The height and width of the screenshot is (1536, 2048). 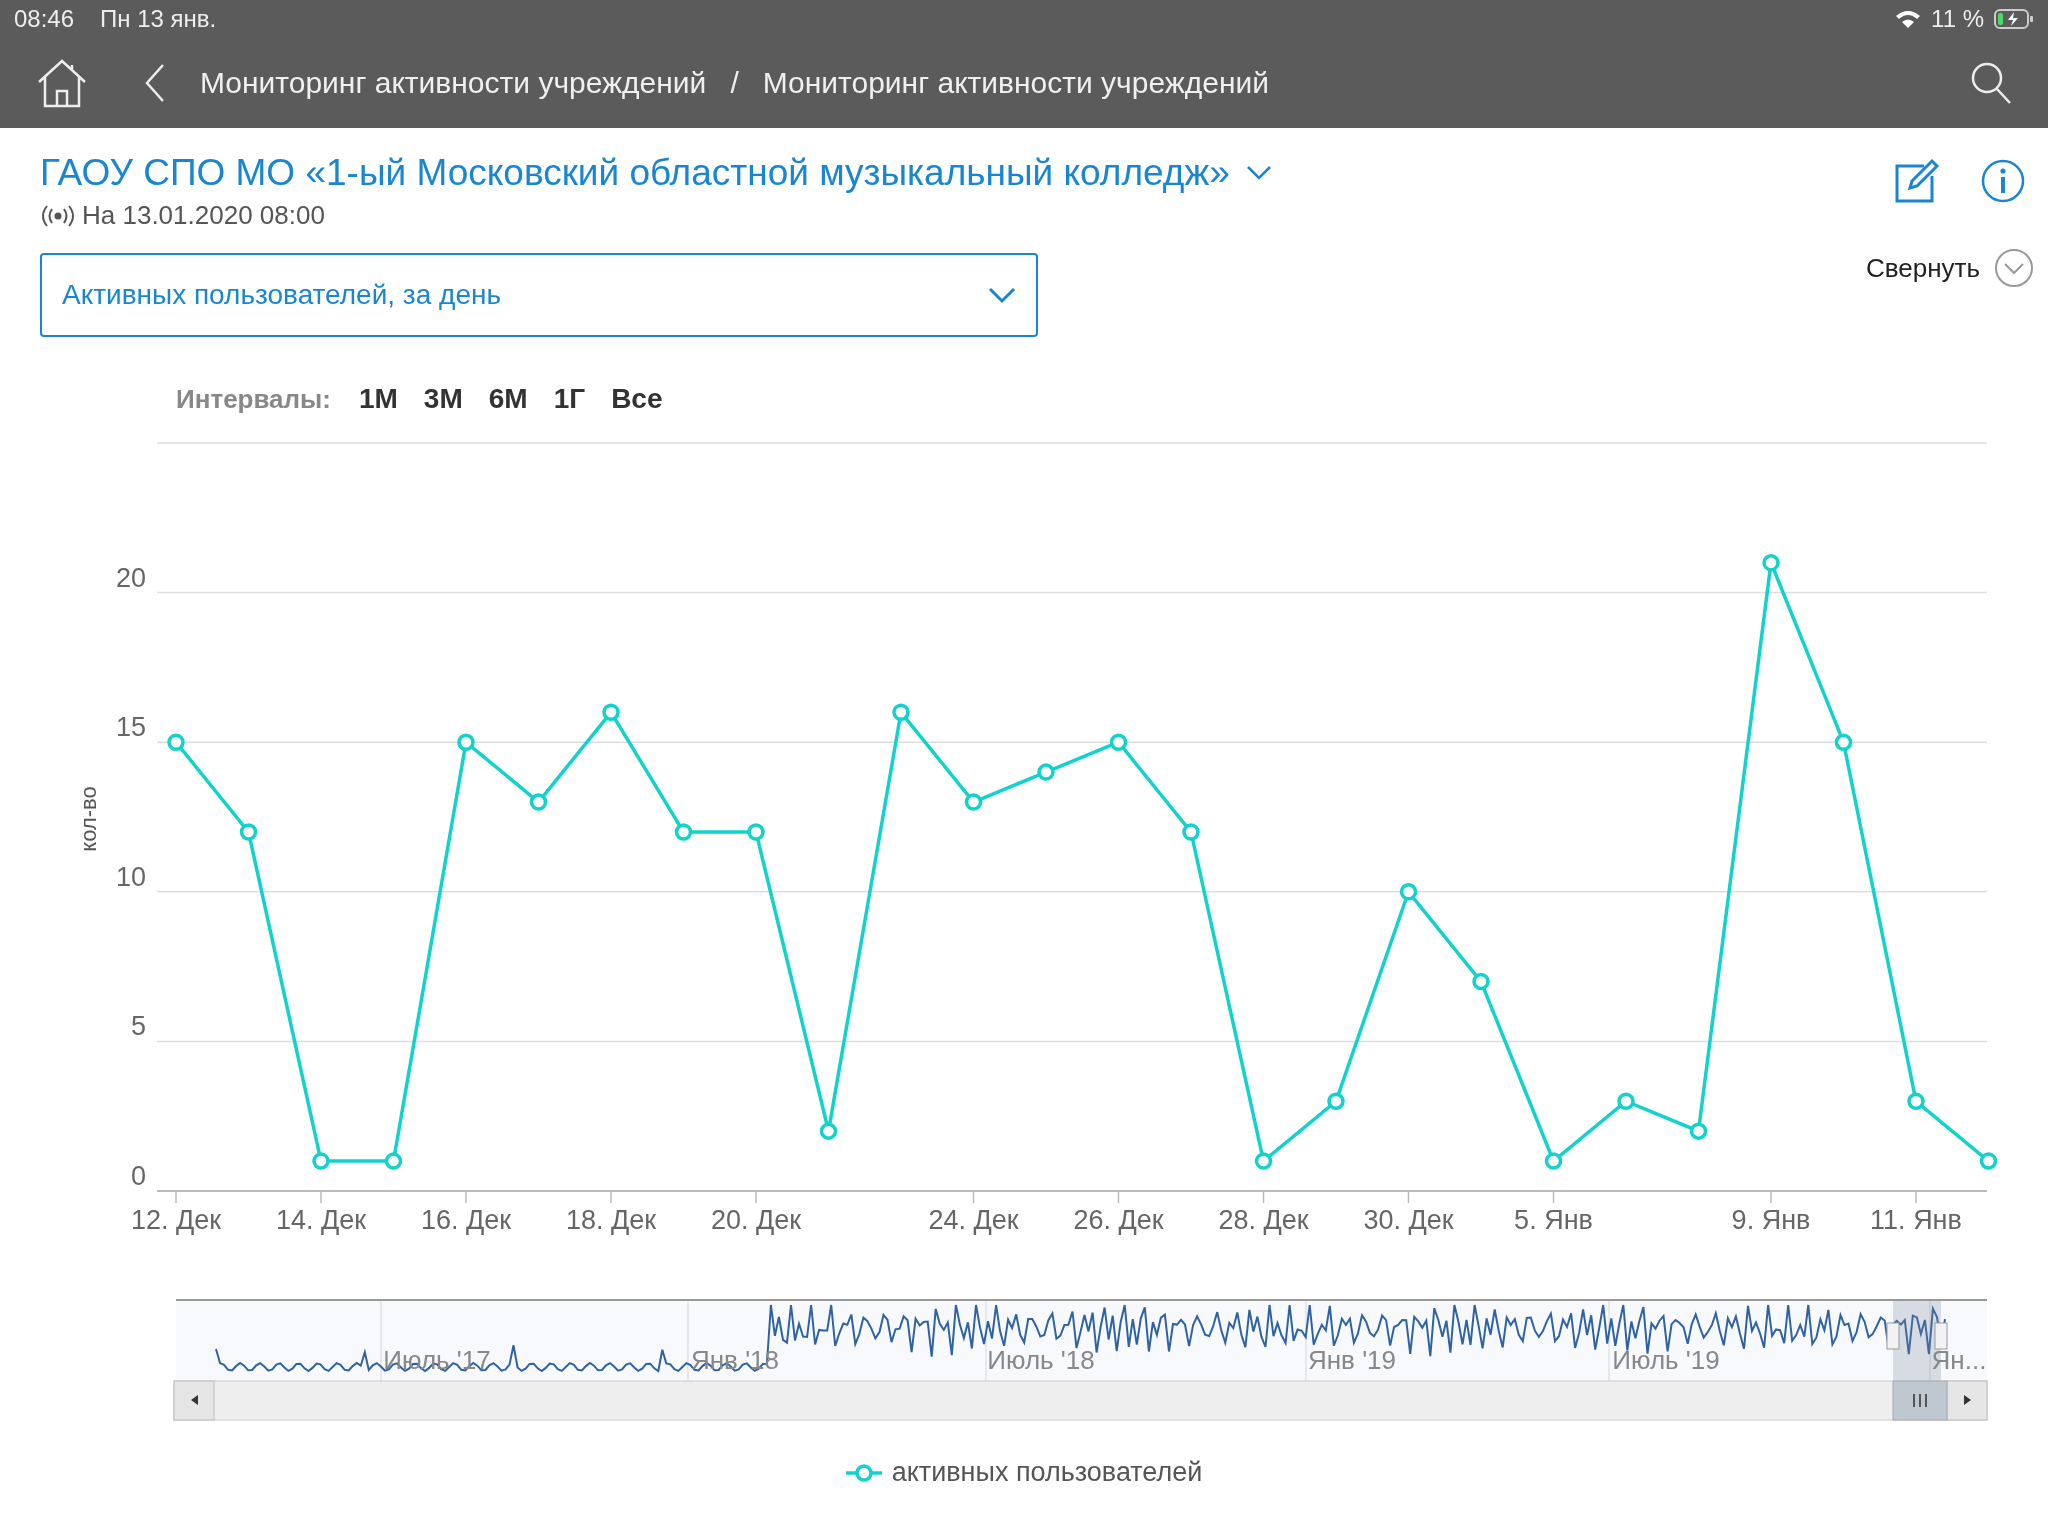 I want to click on navigator-label: Янв '19, so click(x=1352, y=1360).